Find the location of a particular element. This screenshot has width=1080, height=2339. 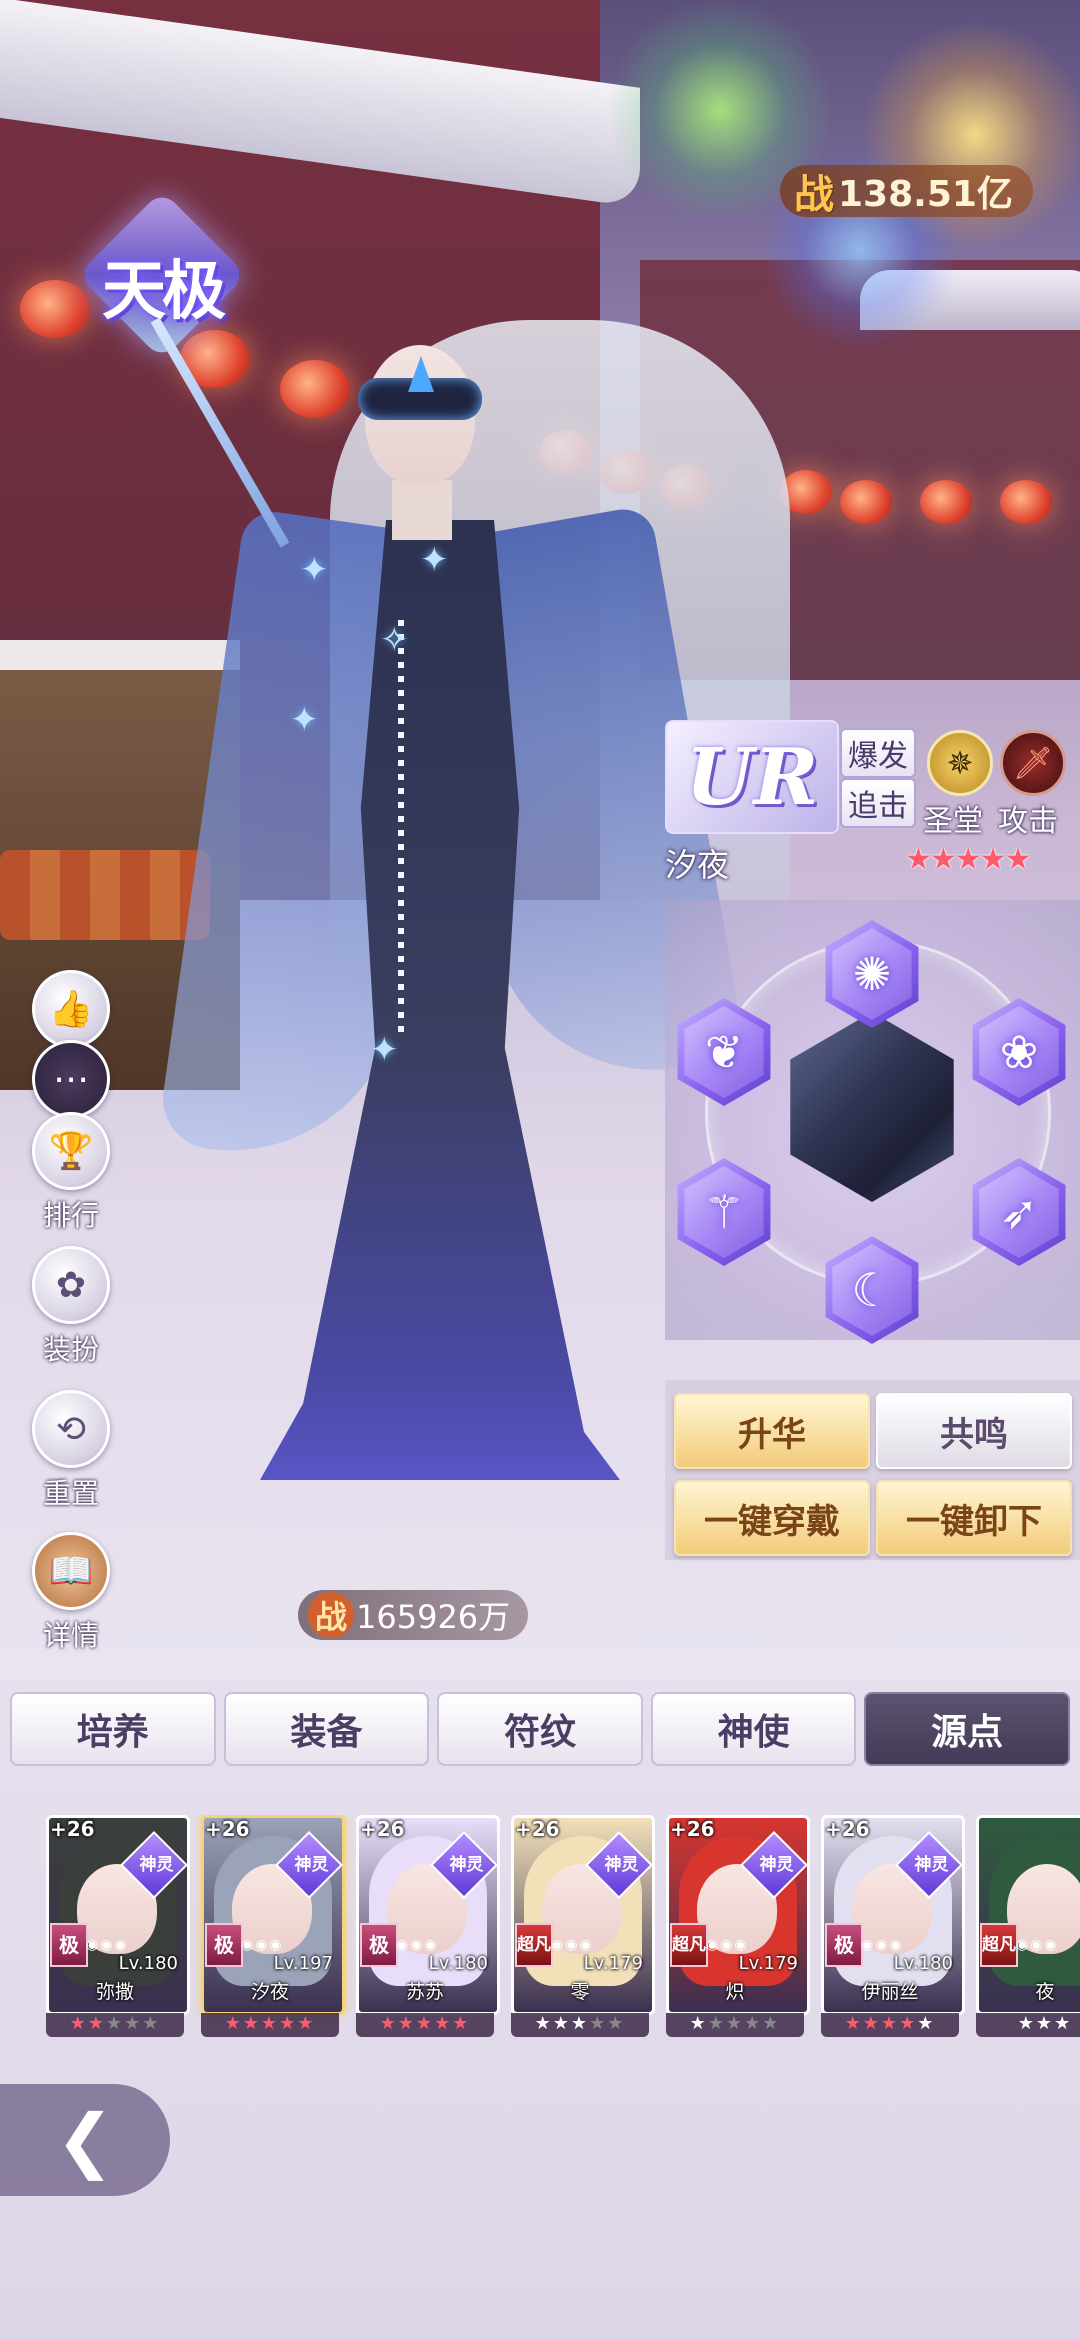

role-label-attack: 攻击 is located at coordinates (1028, 821).